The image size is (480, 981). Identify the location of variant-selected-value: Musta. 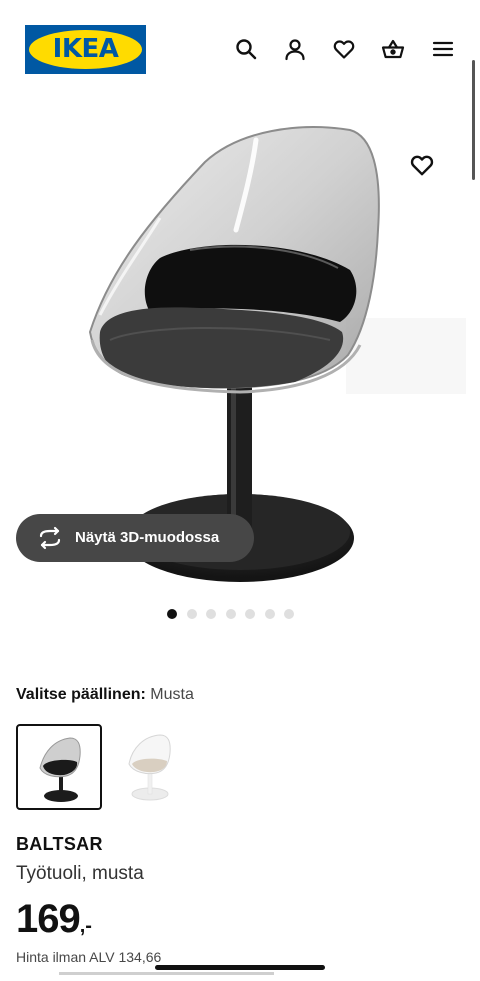
(172, 694).